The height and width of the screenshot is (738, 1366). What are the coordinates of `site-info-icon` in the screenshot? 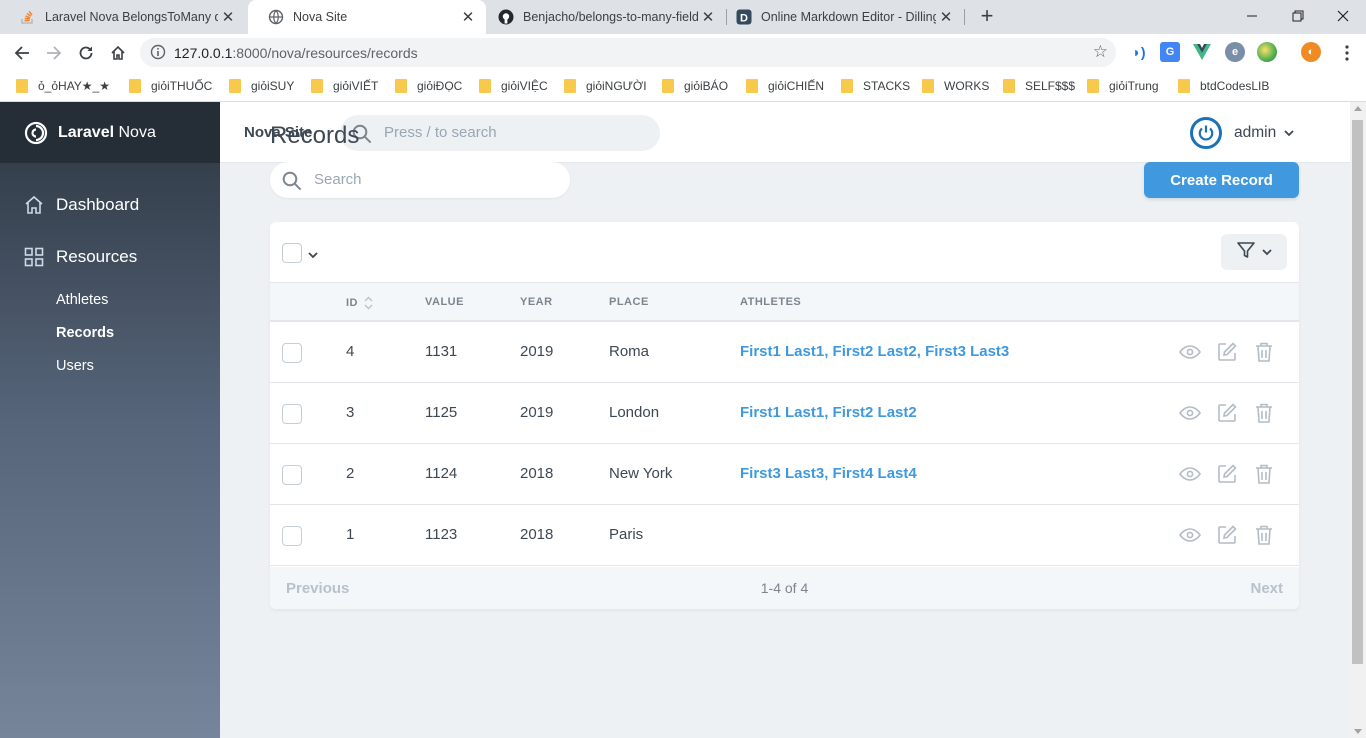 It's located at (158, 54).